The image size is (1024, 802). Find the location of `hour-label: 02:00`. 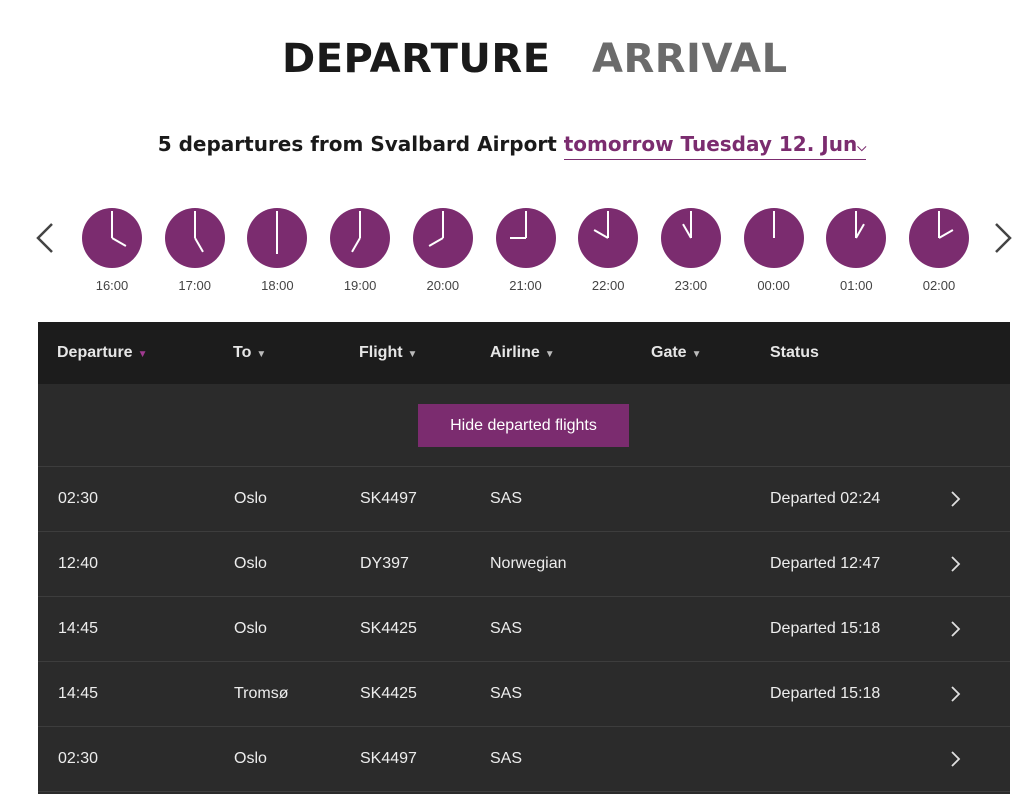

hour-label: 02:00 is located at coordinates (939, 285).